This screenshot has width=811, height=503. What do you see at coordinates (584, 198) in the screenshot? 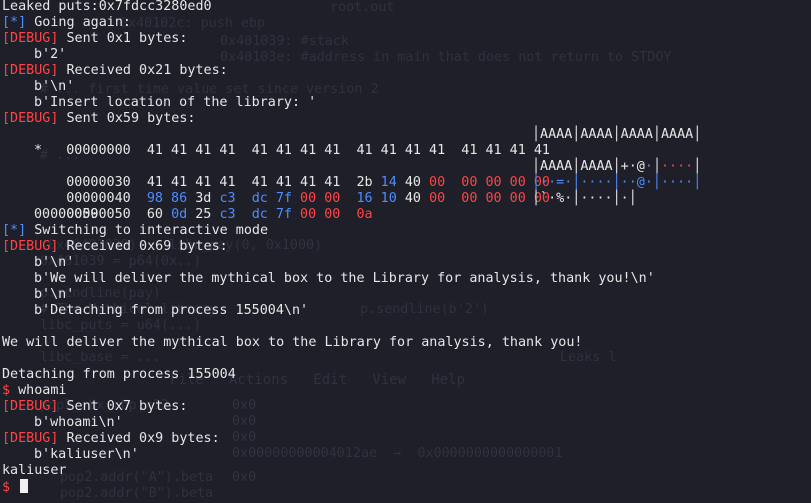
I see `hex-ascii: │`·%·│····│·│` at bounding box center [584, 198].